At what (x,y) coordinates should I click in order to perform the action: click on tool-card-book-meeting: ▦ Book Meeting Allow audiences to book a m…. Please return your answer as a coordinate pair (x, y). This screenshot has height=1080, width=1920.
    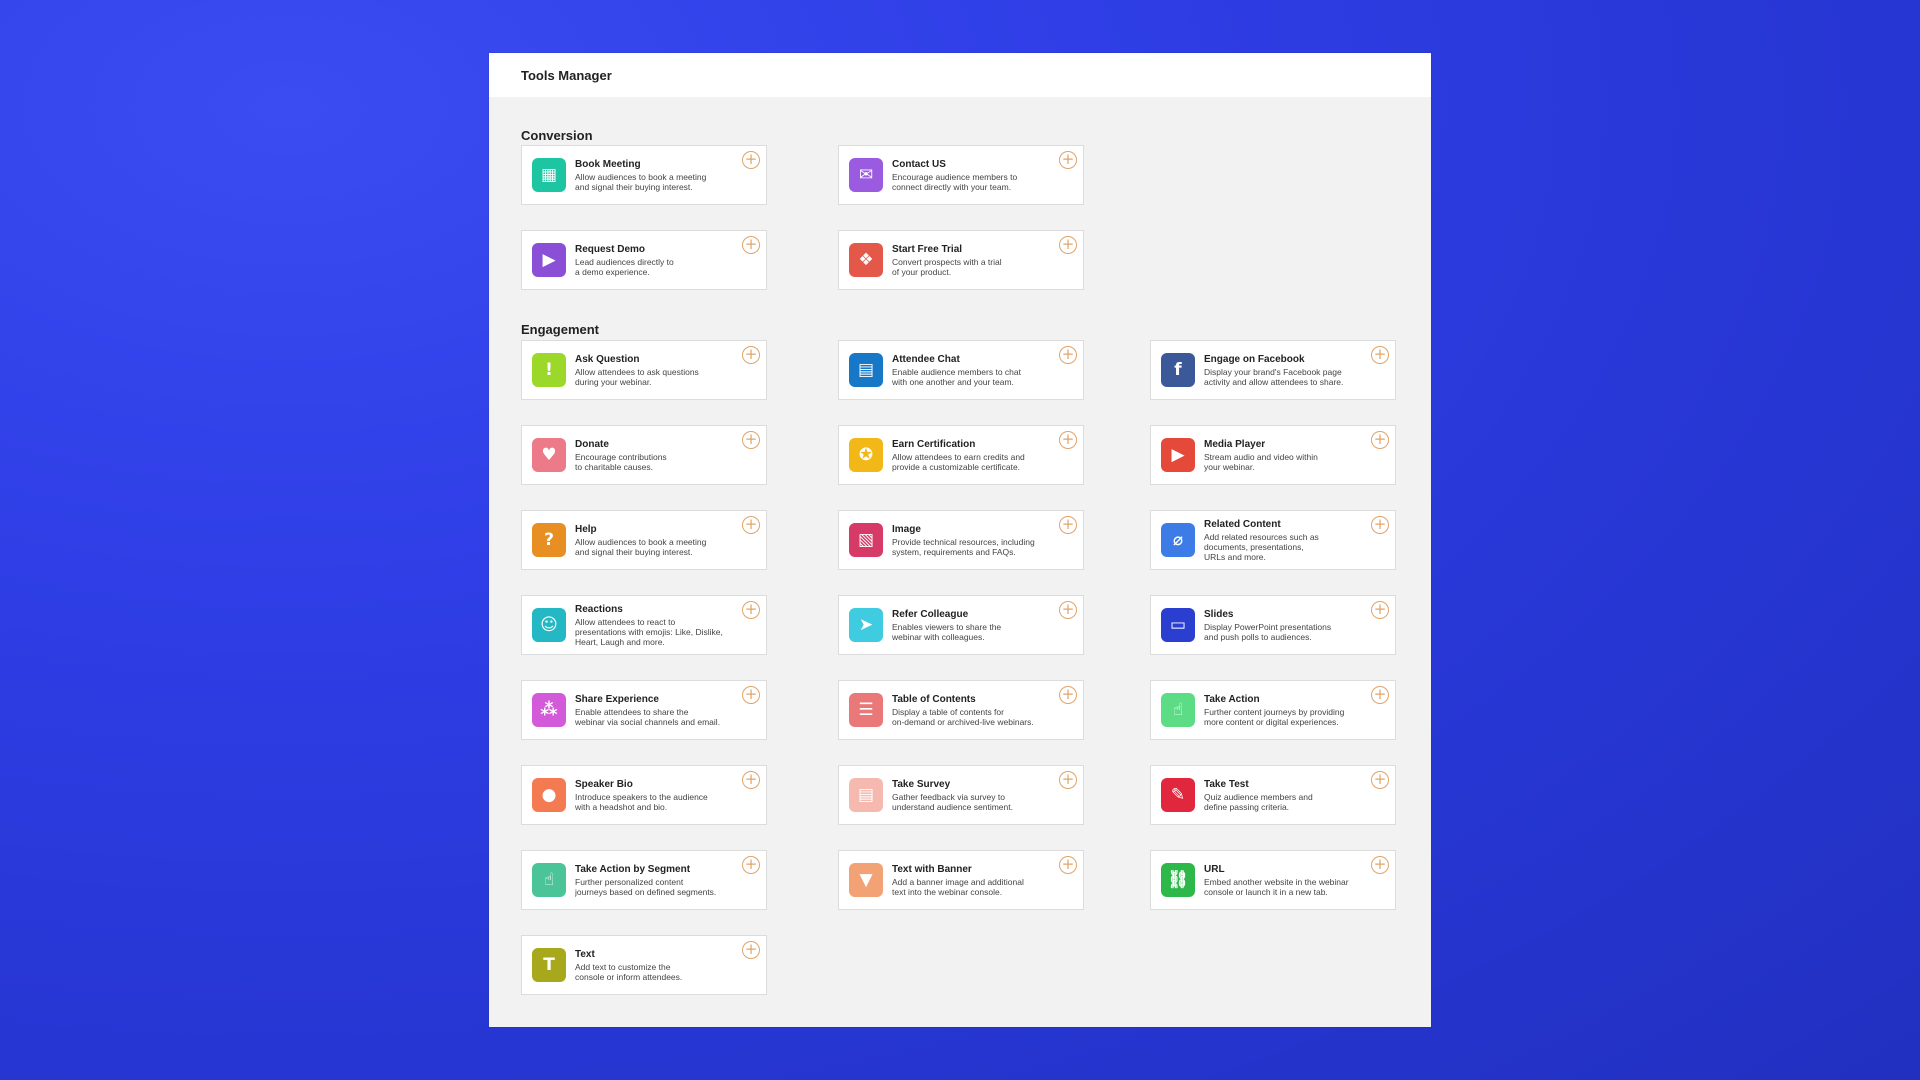
    Looking at the image, I should click on (644, 175).